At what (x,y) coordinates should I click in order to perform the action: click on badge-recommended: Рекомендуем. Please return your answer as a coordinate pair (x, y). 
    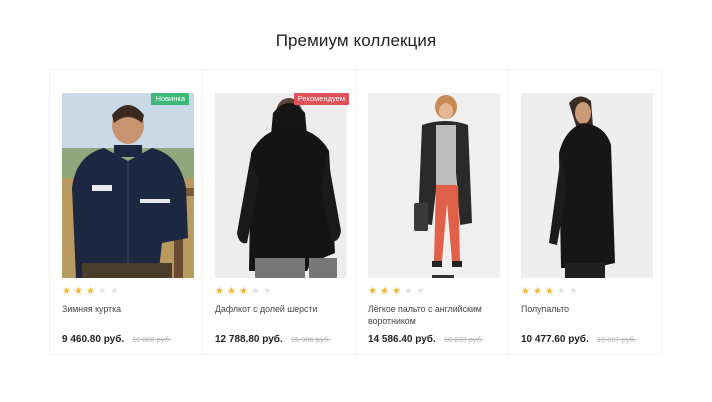
    Looking at the image, I should click on (321, 99).